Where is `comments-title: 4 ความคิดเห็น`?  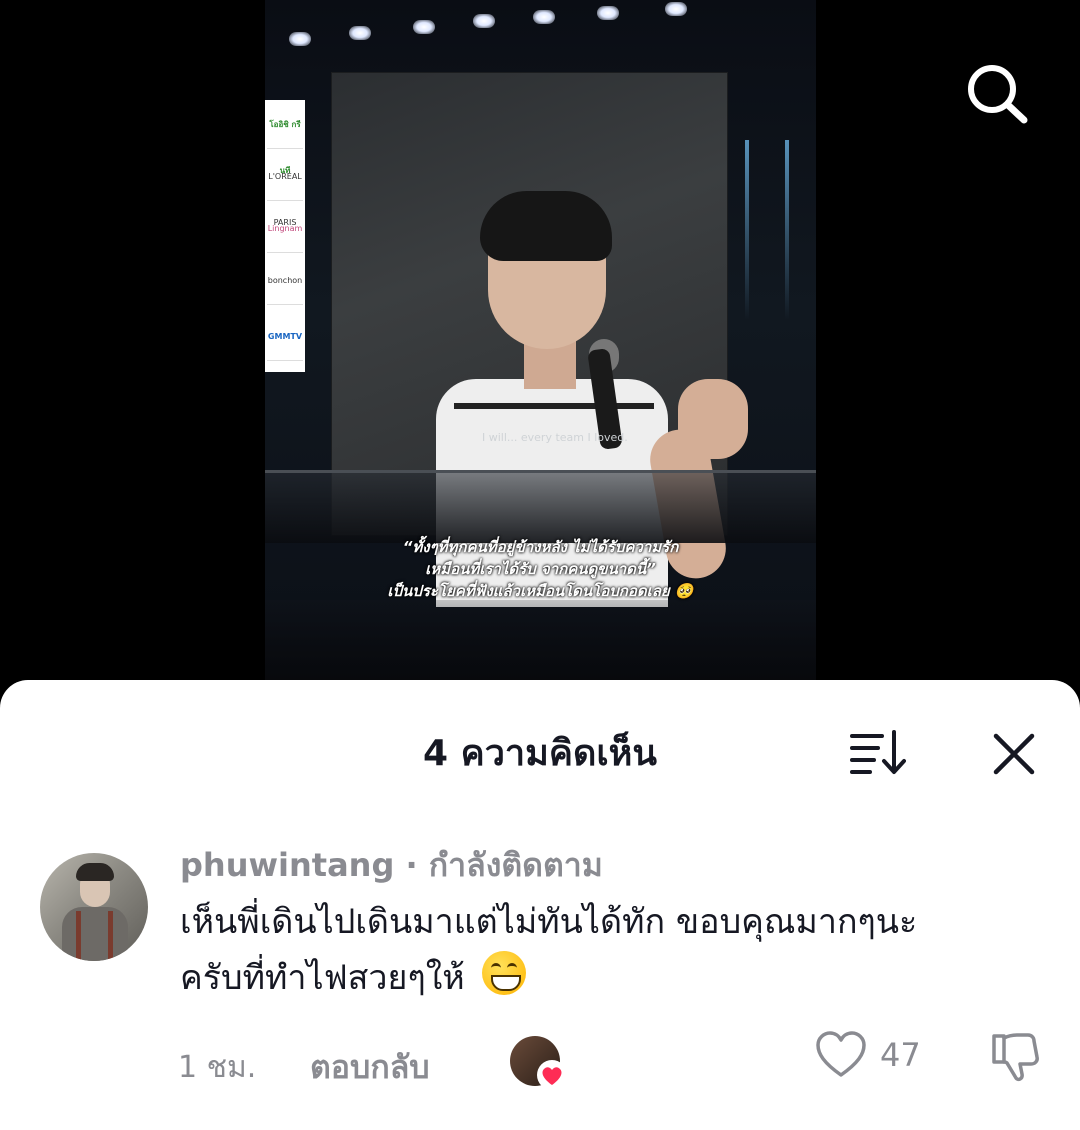
comments-title: 4 ความคิดเห็น is located at coordinates (540, 753).